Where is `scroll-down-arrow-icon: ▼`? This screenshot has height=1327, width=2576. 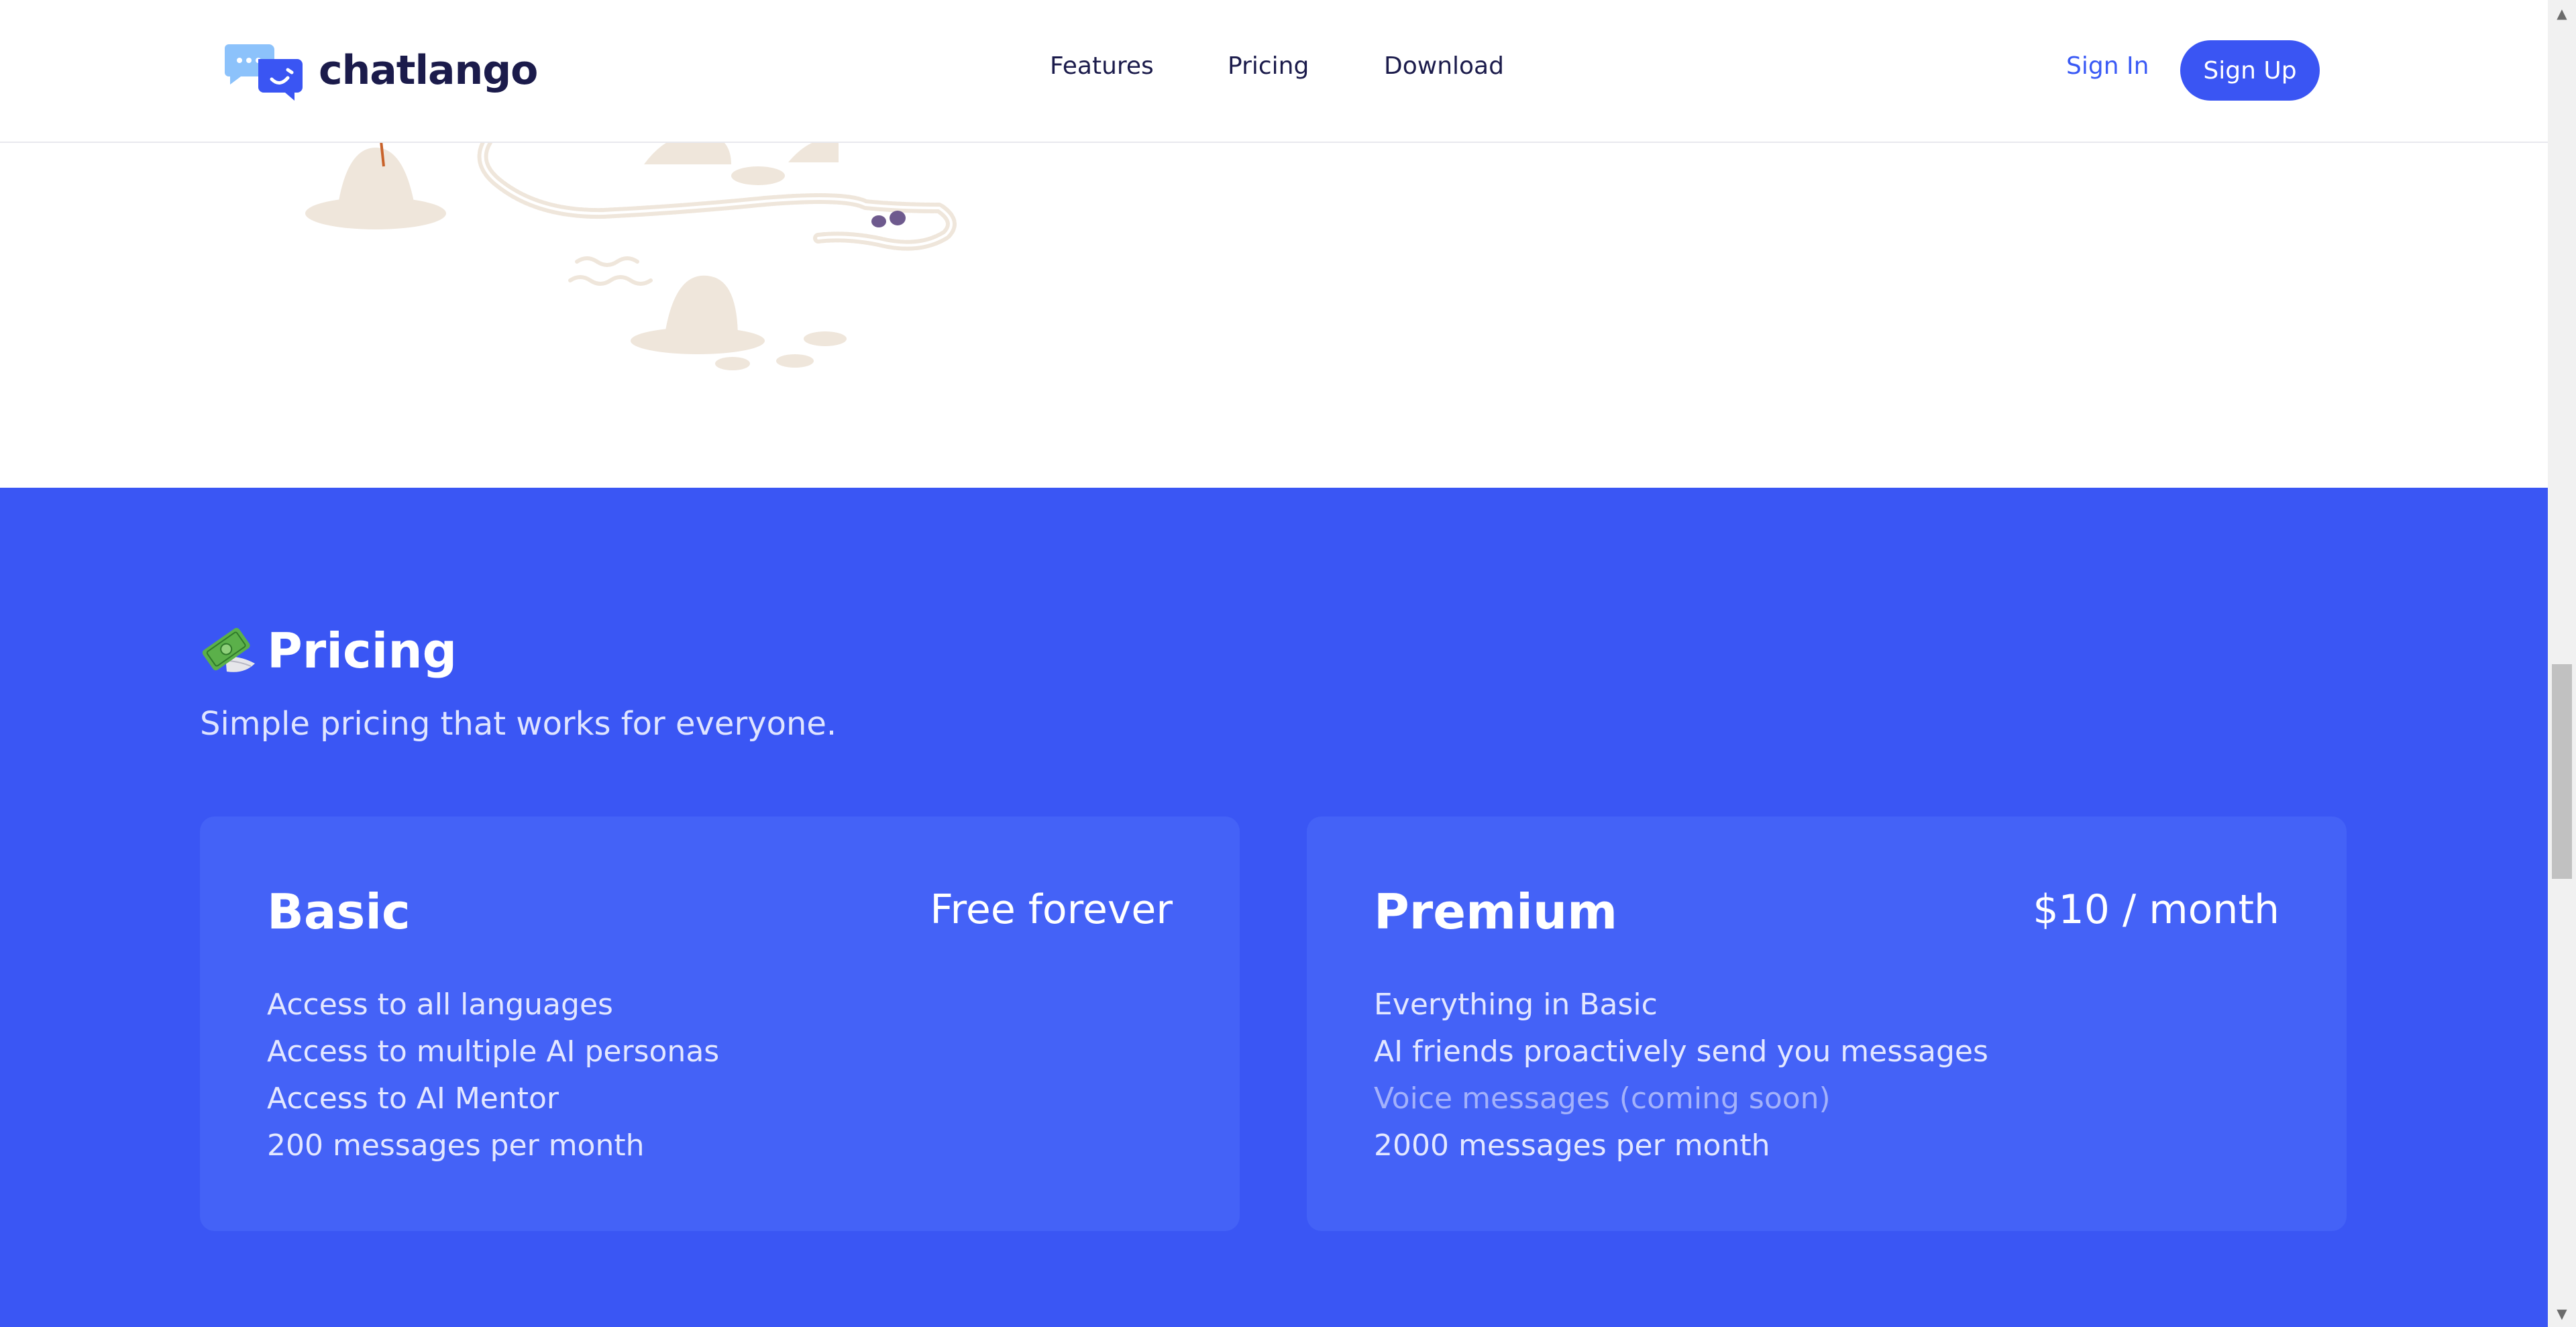 scroll-down-arrow-icon: ▼ is located at coordinates (2562, 1313).